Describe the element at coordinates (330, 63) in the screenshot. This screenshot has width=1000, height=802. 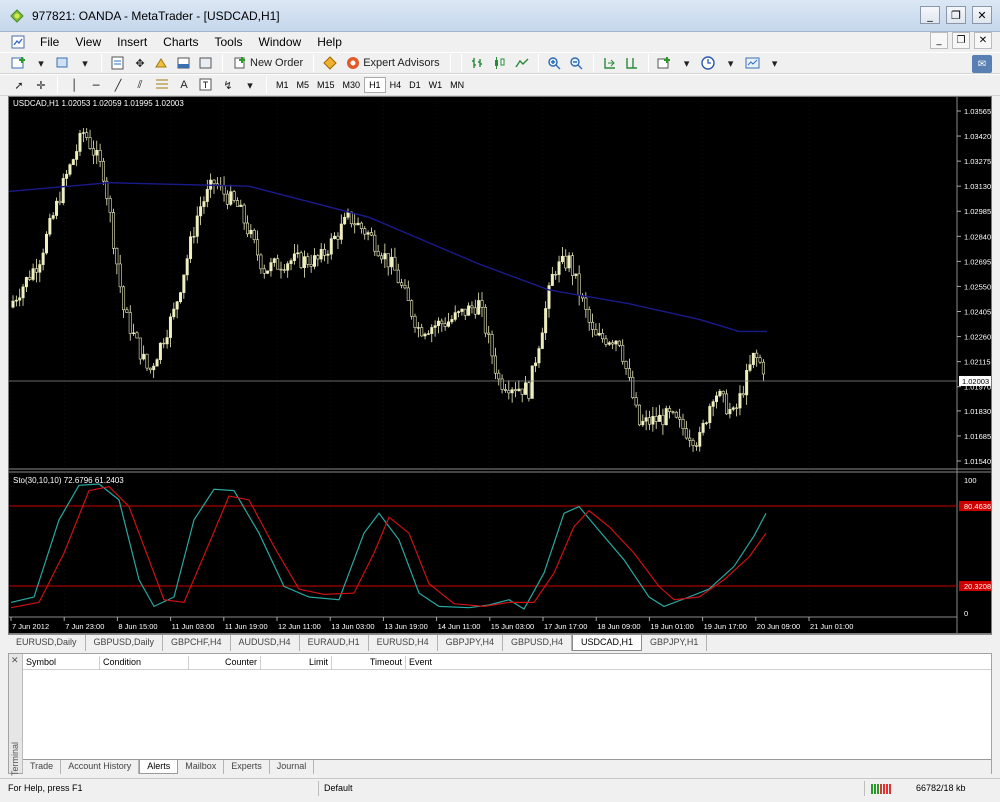
I see `metaeditor-icon` at that location.